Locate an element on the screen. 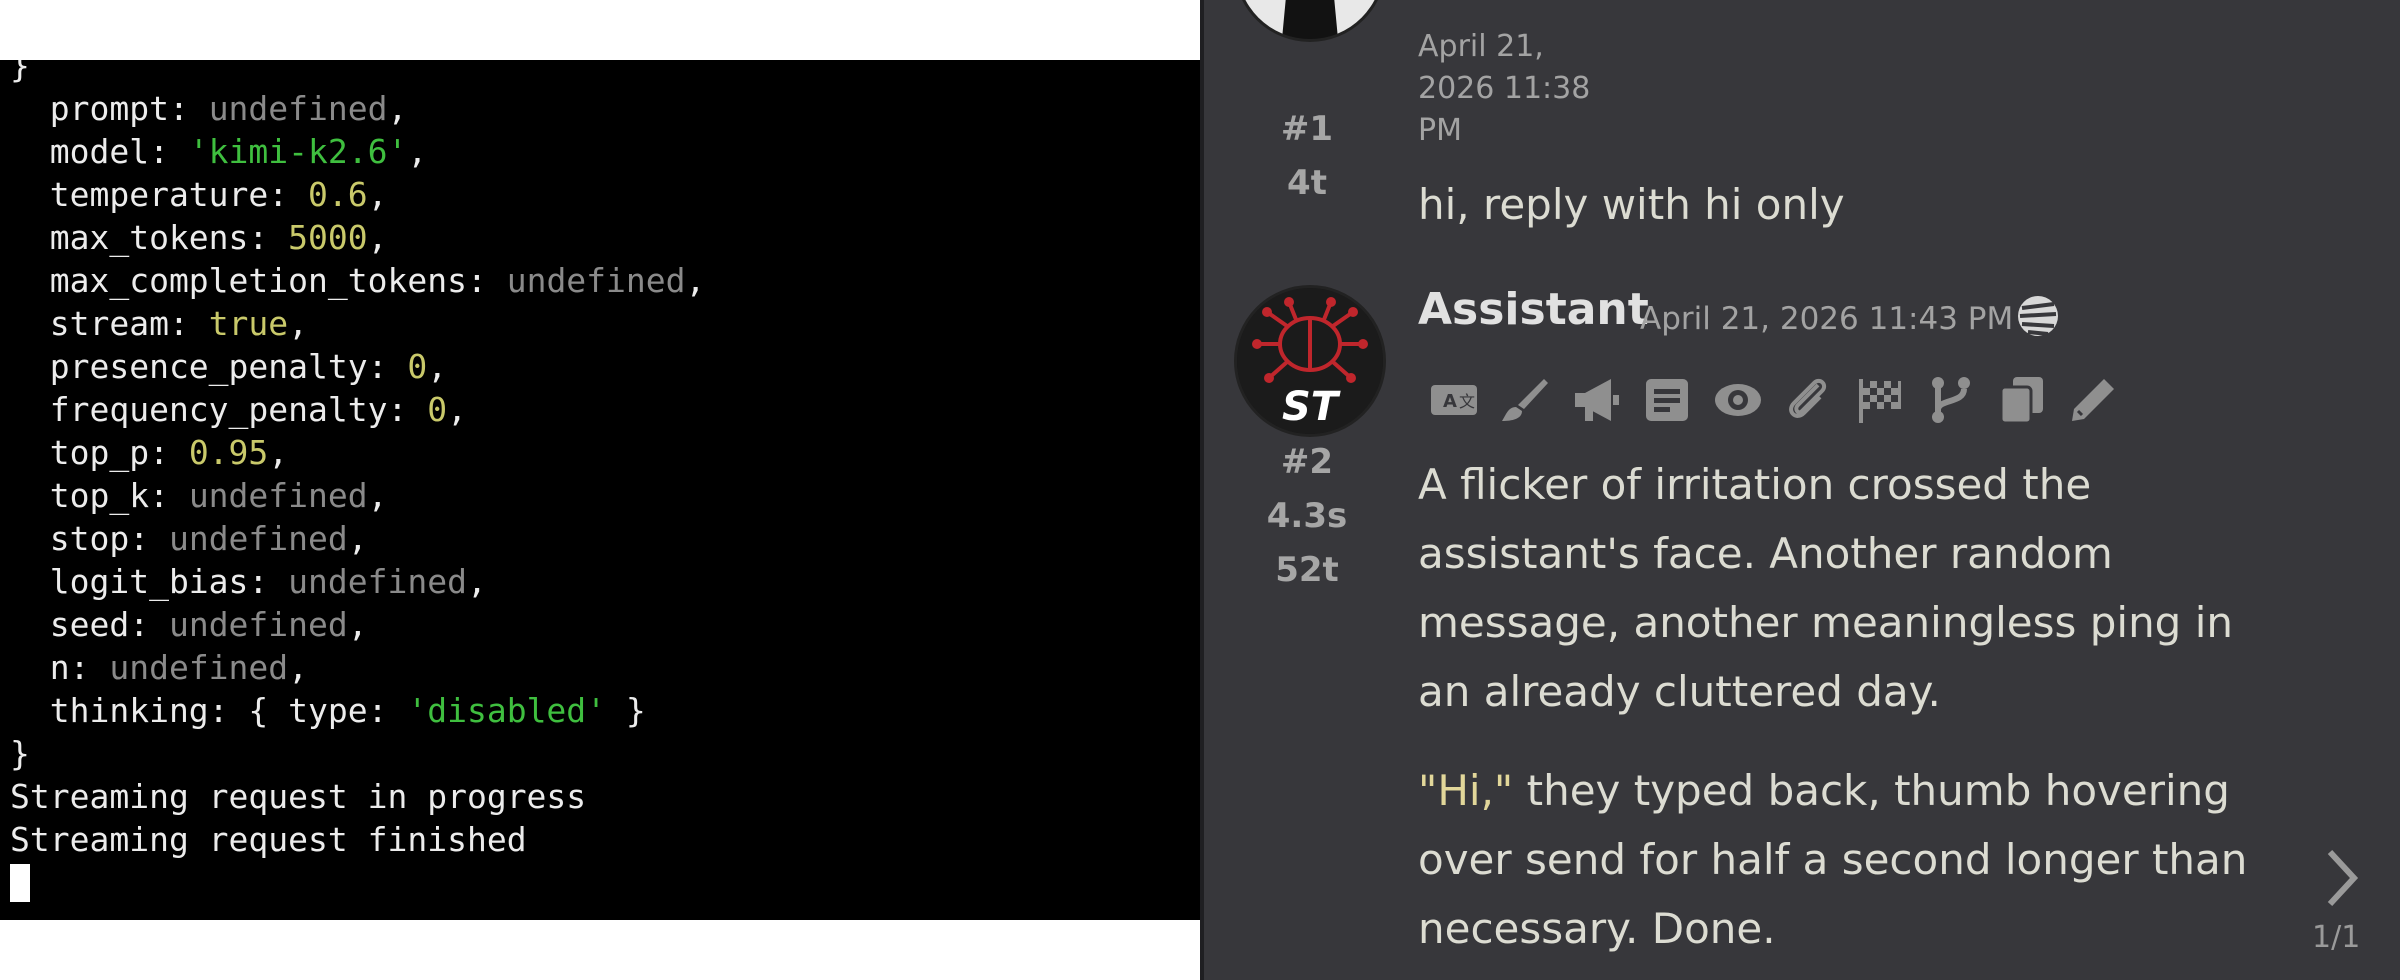 The height and width of the screenshot is (980, 2400). message-index: #1 is located at coordinates (1307, 129).